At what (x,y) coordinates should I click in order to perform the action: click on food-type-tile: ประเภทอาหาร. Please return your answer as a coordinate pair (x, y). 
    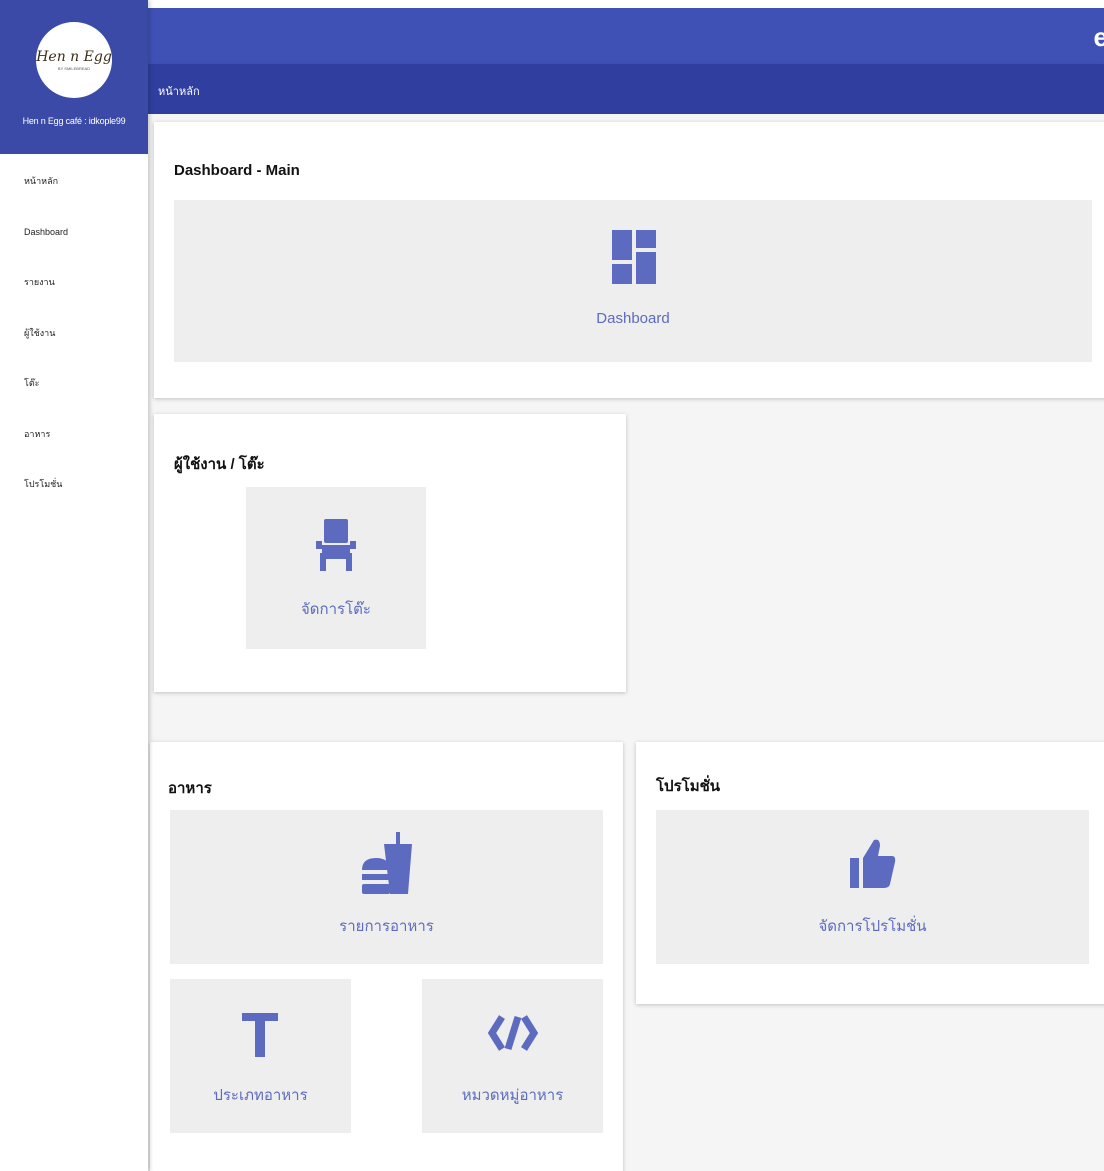
    Looking at the image, I should click on (260, 1056).